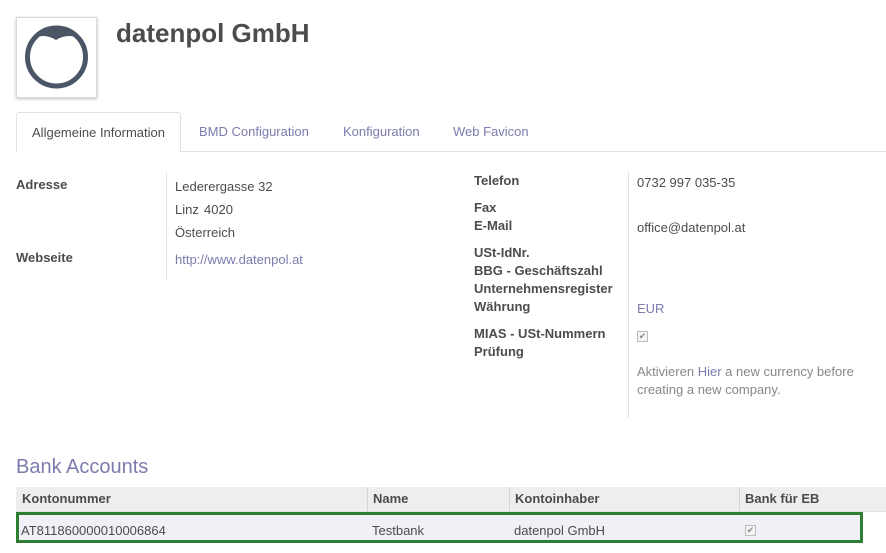  What do you see at coordinates (218, 209) in the screenshot?
I see `zip-field: 4020` at bounding box center [218, 209].